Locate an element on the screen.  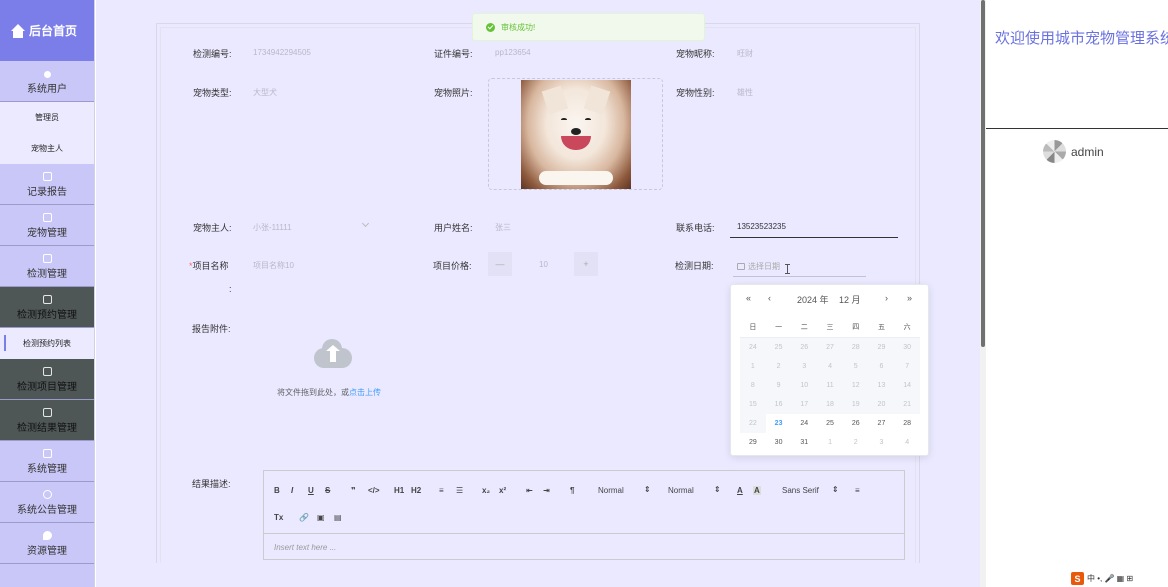
dog-eye is located at coordinates (588, 119).